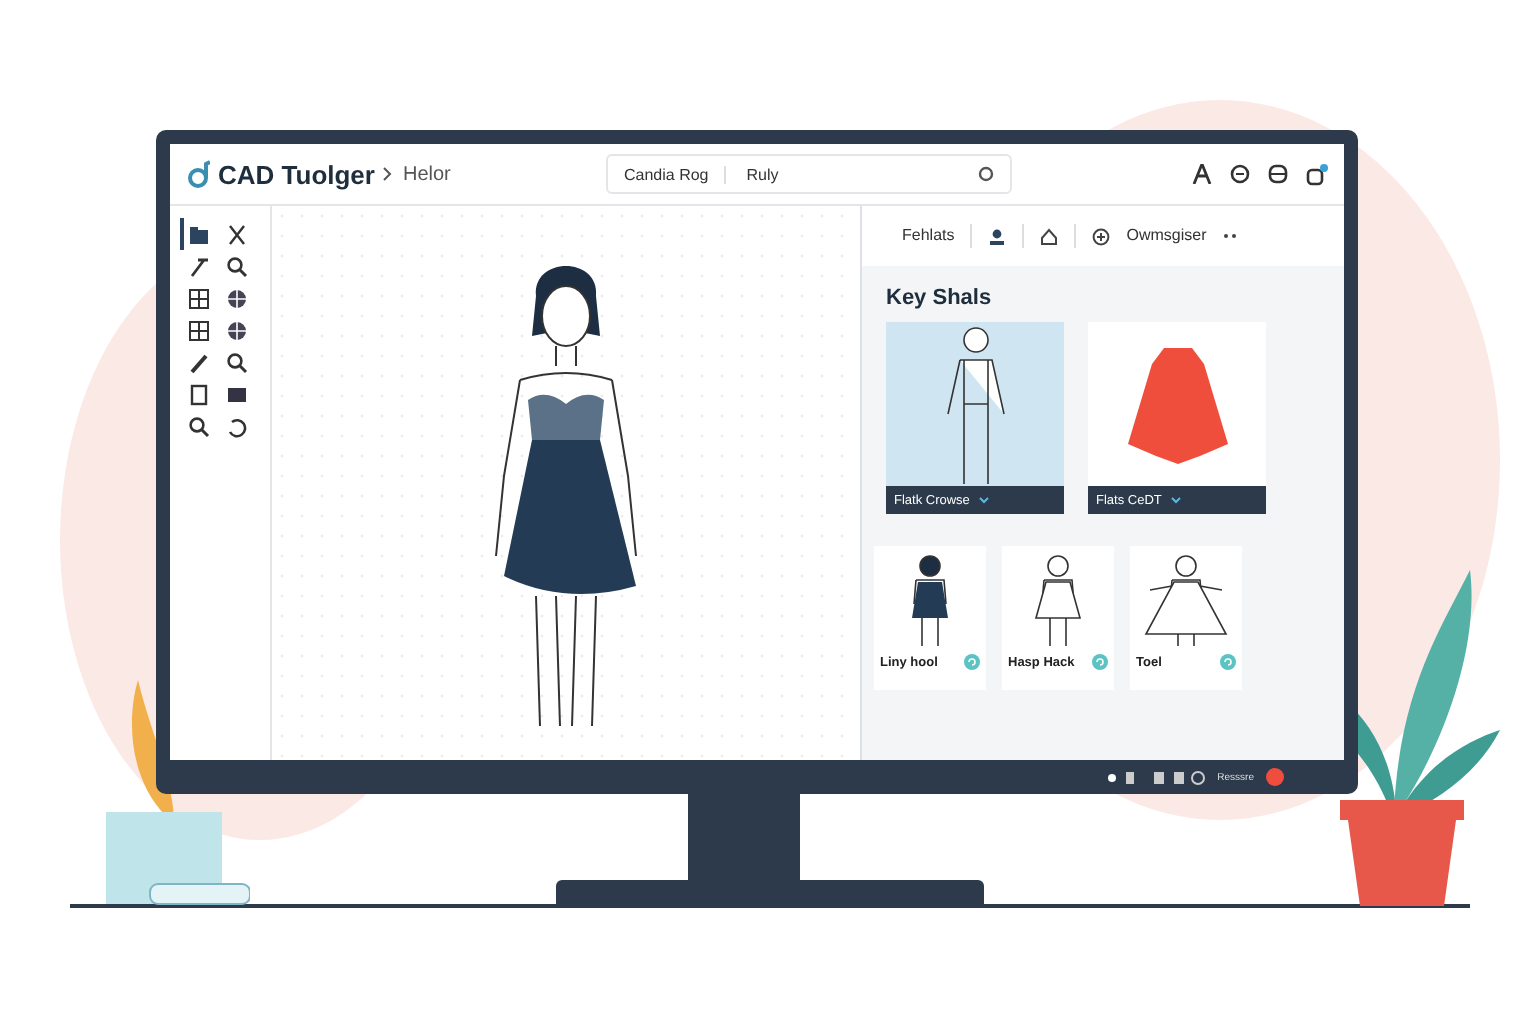 The image size is (1536, 1024). What do you see at coordinates (198, 362) in the screenshot?
I see `pencil-icon` at bounding box center [198, 362].